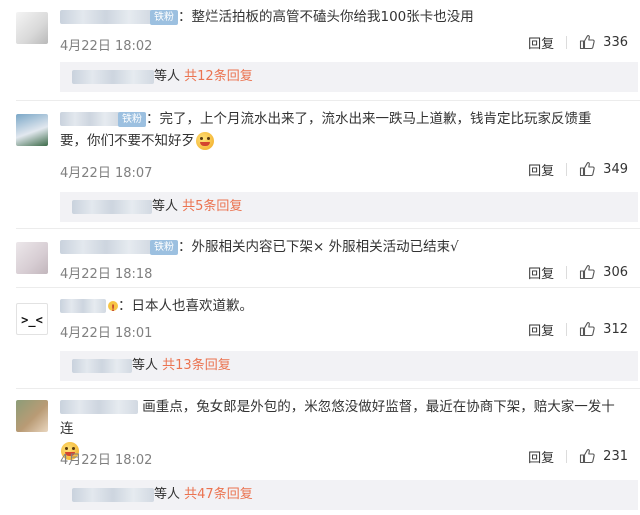  I want to click on like-count: 231, so click(615, 456).